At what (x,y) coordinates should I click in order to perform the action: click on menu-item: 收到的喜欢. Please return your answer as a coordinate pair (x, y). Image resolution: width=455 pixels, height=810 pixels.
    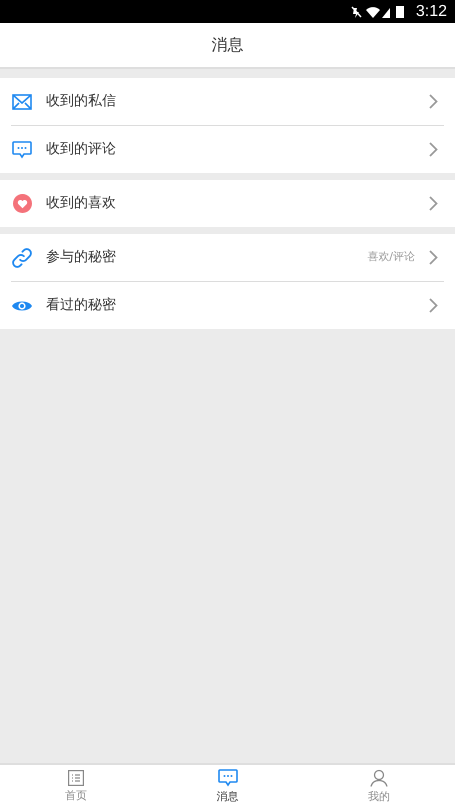
    Looking at the image, I should click on (227, 203).